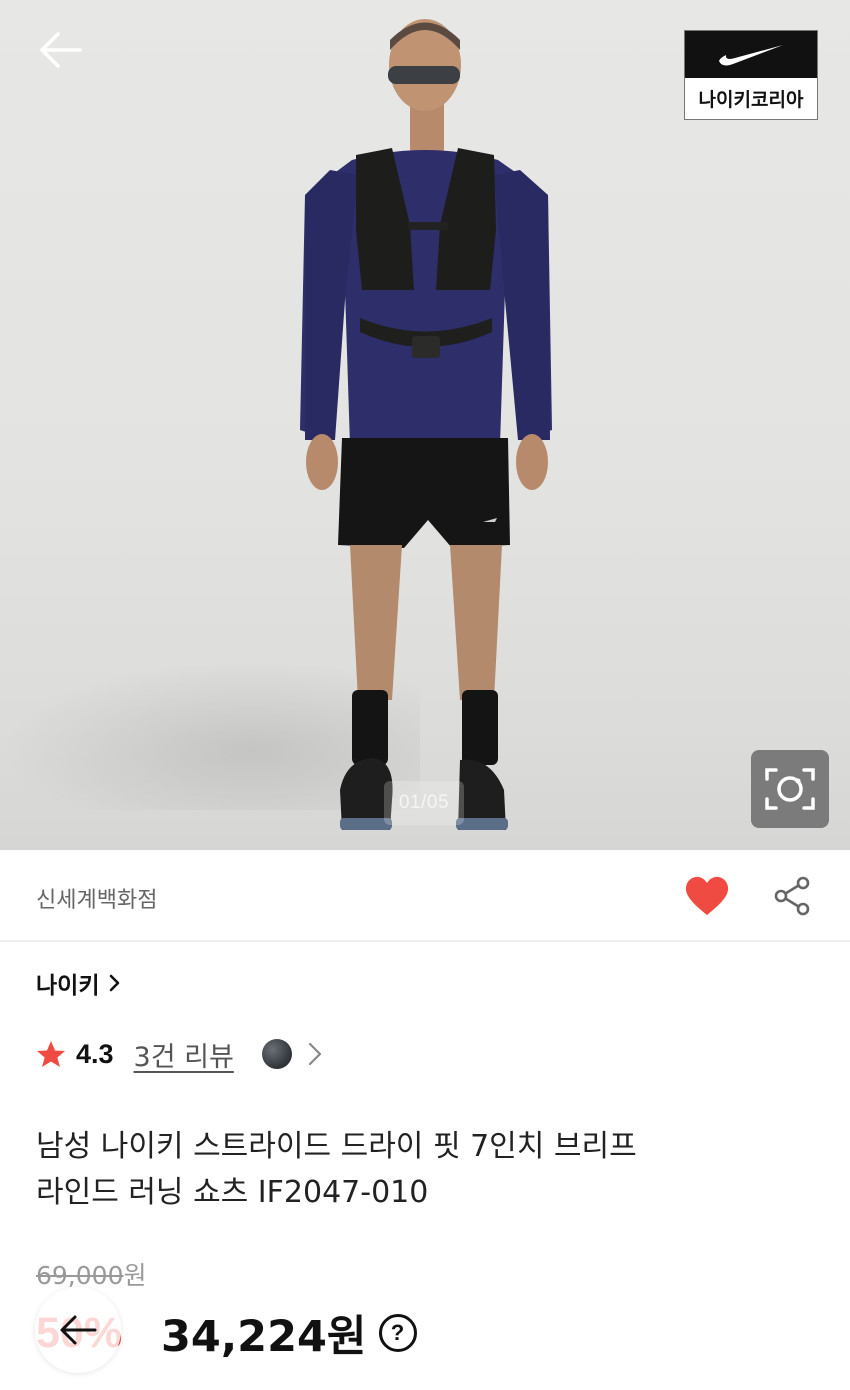  What do you see at coordinates (424, 803) in the screenshot?
I see `image-page-counter: 01/05` at bounding box center [424, 803].